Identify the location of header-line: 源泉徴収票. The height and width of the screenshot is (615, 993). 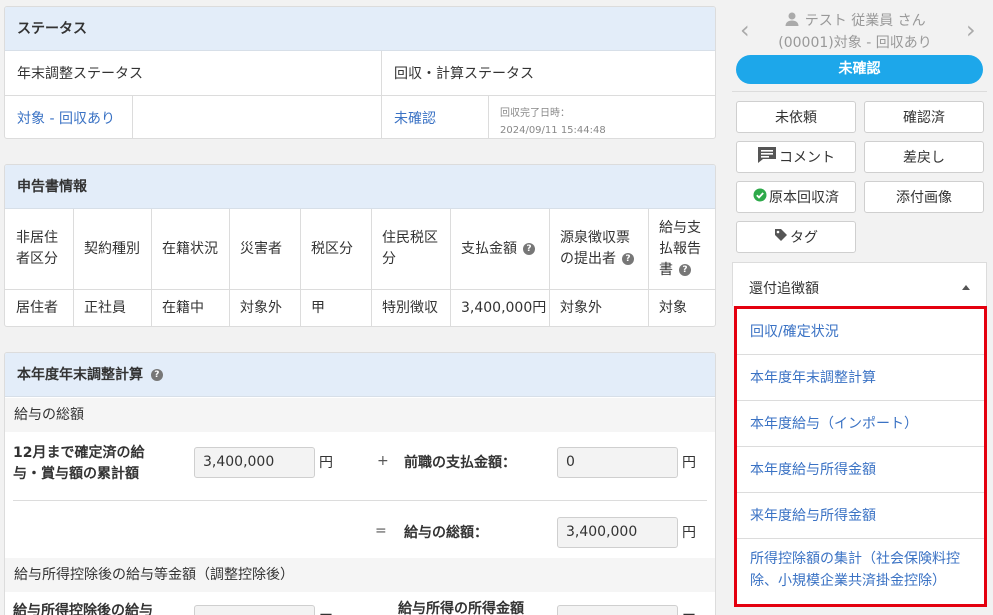
(595, 238).